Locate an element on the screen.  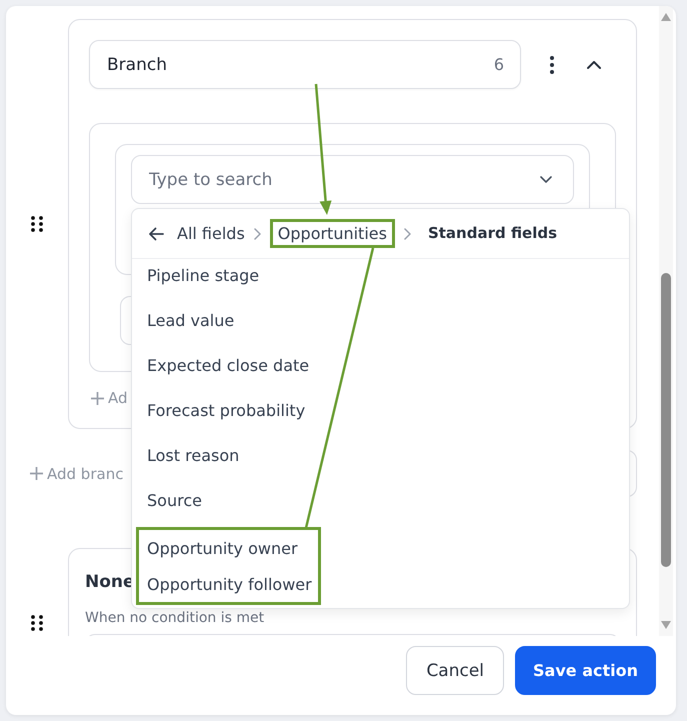
breadcrumb-link: Opportunities is located at coordinates (332, 233).